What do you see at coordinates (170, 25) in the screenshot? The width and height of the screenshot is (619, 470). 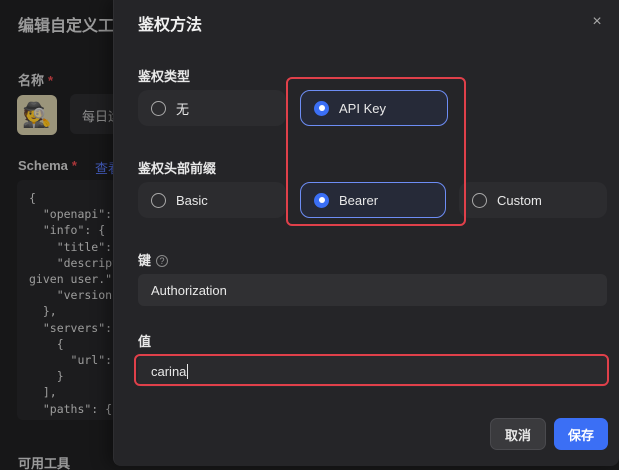 I see `drawer-title: 鉴权方法` at bounding box center [170, 25].